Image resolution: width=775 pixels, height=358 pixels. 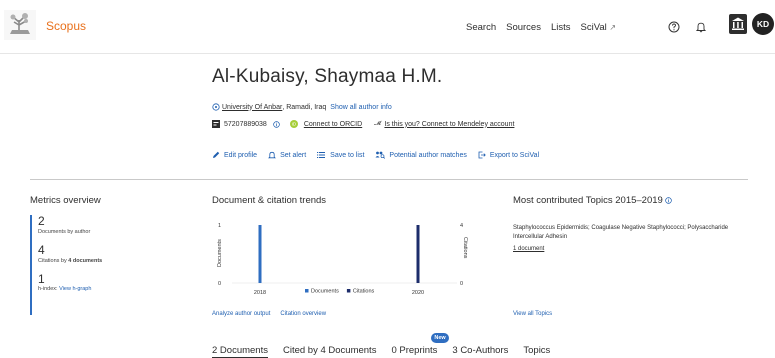 What do you see at coordinates (66, 26) in the screenshot?
I see `scopus-brand: Scopus` at bounding box center [66, 26].